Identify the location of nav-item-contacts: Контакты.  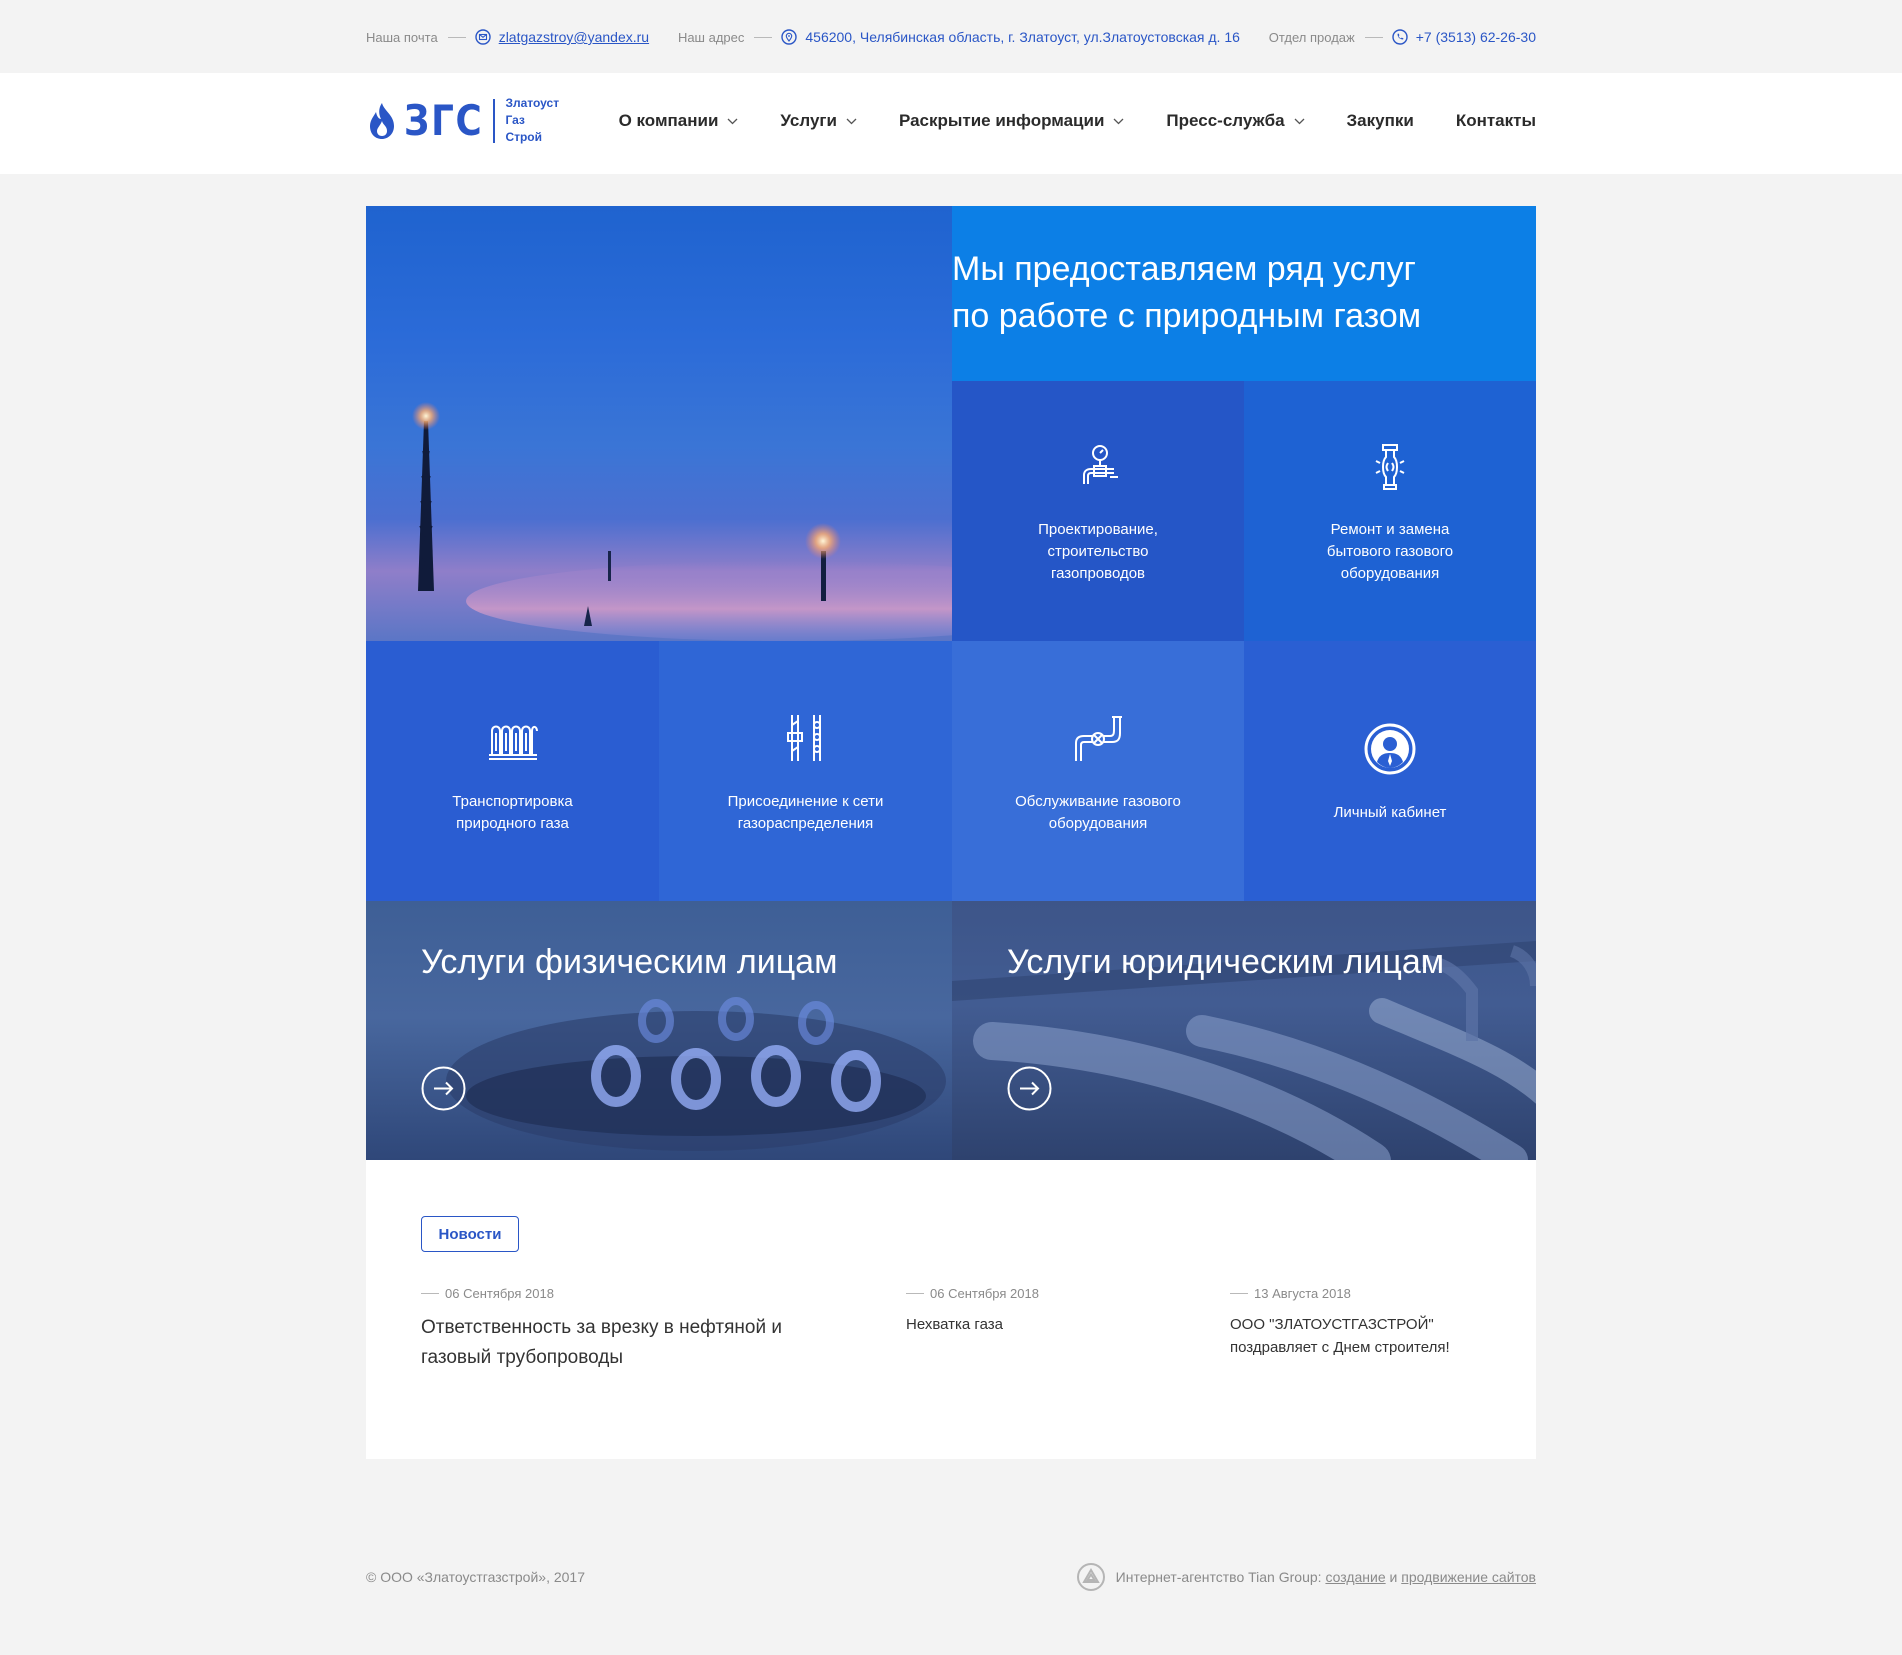
(1496, 121).